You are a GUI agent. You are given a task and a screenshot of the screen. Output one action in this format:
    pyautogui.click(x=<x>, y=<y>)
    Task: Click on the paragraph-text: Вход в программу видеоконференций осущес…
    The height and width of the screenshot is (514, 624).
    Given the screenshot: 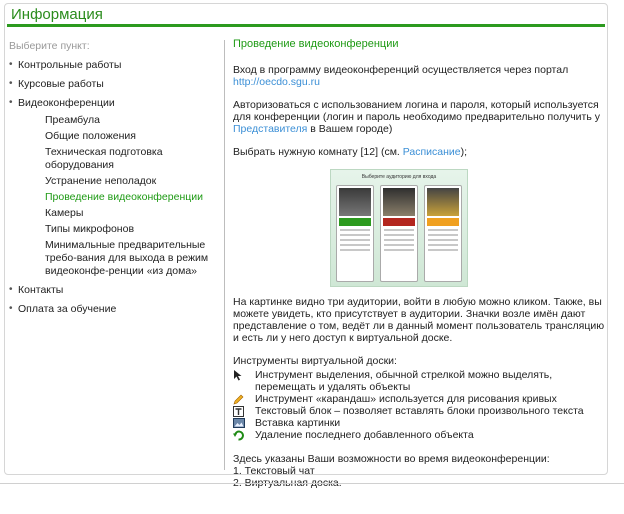 What is the action you would take?
    pyautogui.click(x=401, y=70)
    